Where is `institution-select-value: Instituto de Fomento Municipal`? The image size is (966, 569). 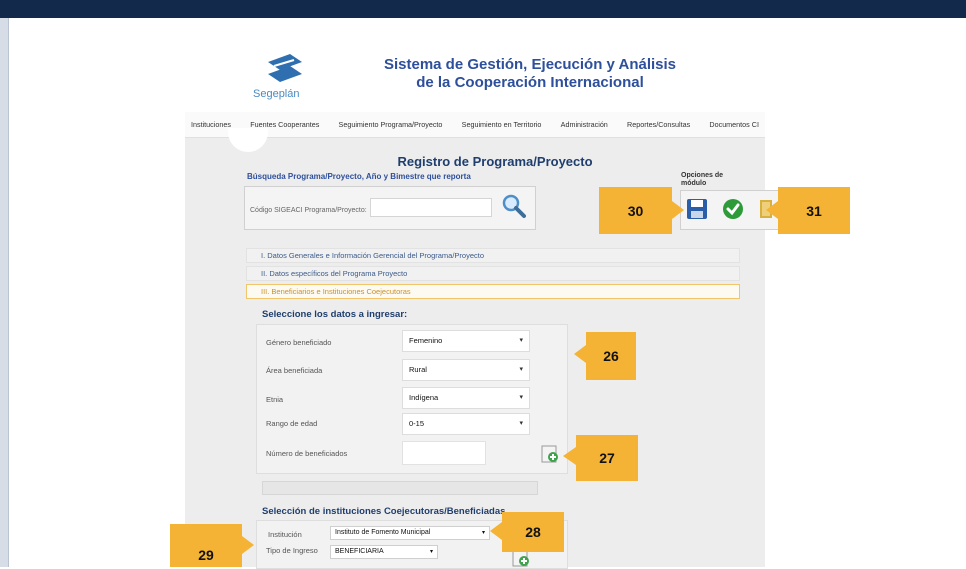 institution-select-value: Instituto de Fomento Municipal is located at coordinates (383, 532).